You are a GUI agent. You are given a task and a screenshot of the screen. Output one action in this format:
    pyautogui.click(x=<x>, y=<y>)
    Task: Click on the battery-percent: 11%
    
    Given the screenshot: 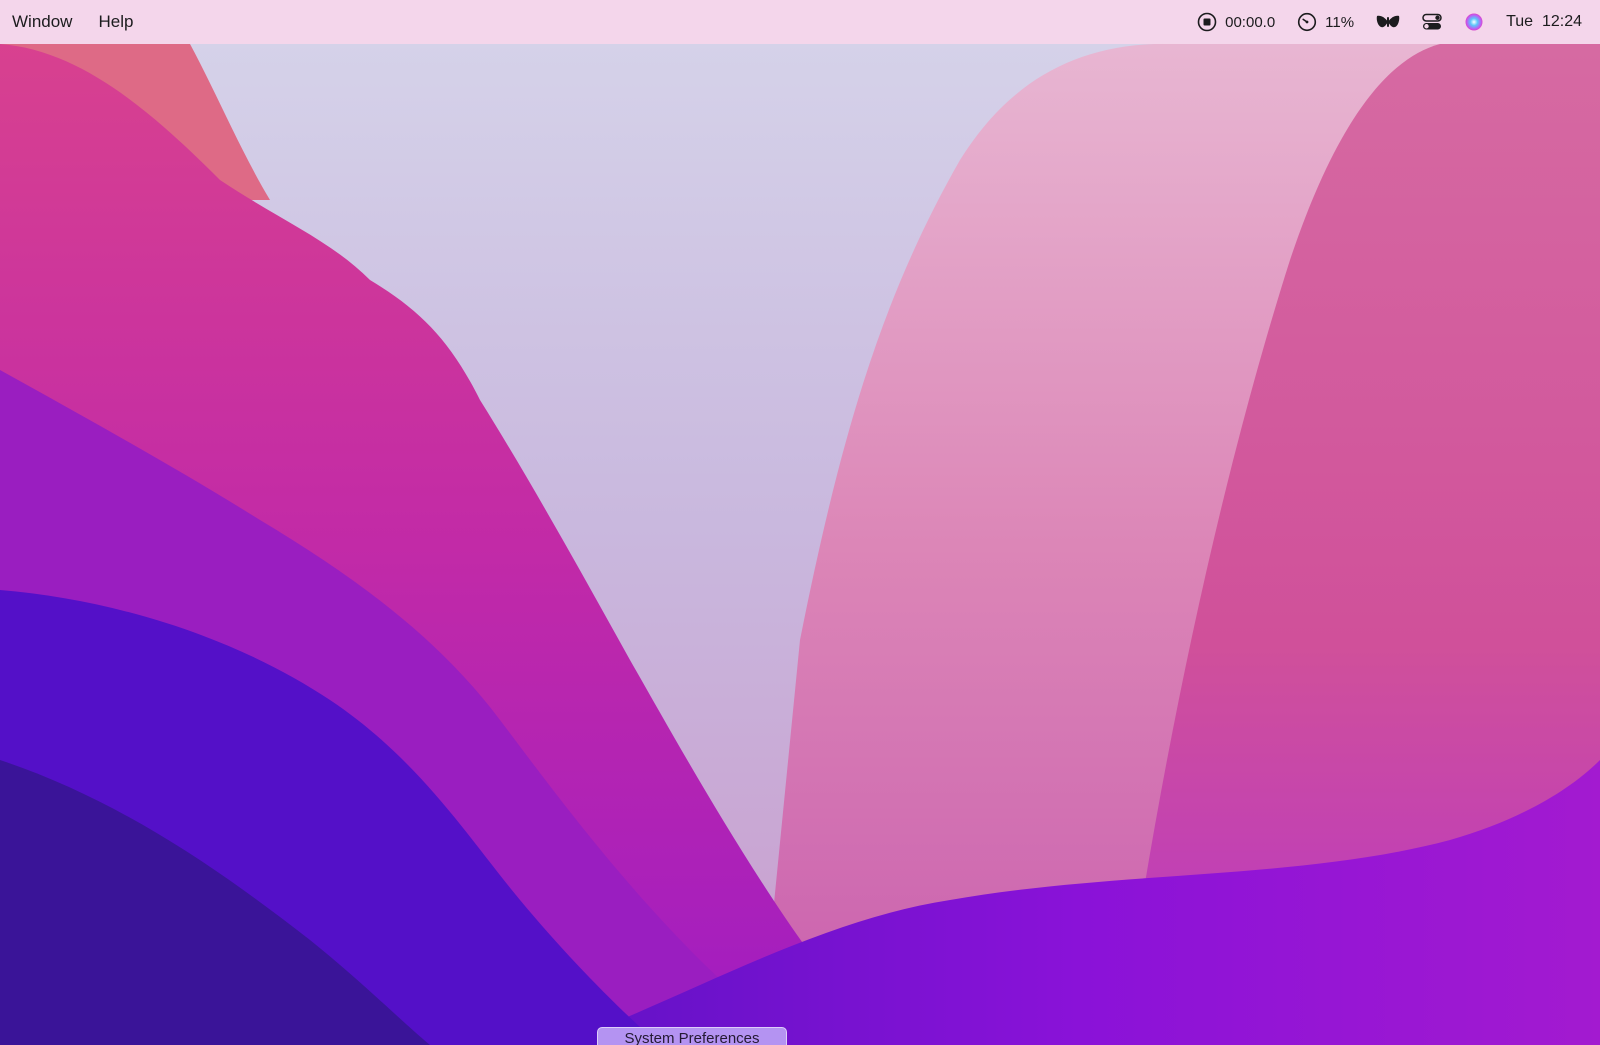 What is the action you would take?
    pyautogui.click(x=1340, y=22)
    